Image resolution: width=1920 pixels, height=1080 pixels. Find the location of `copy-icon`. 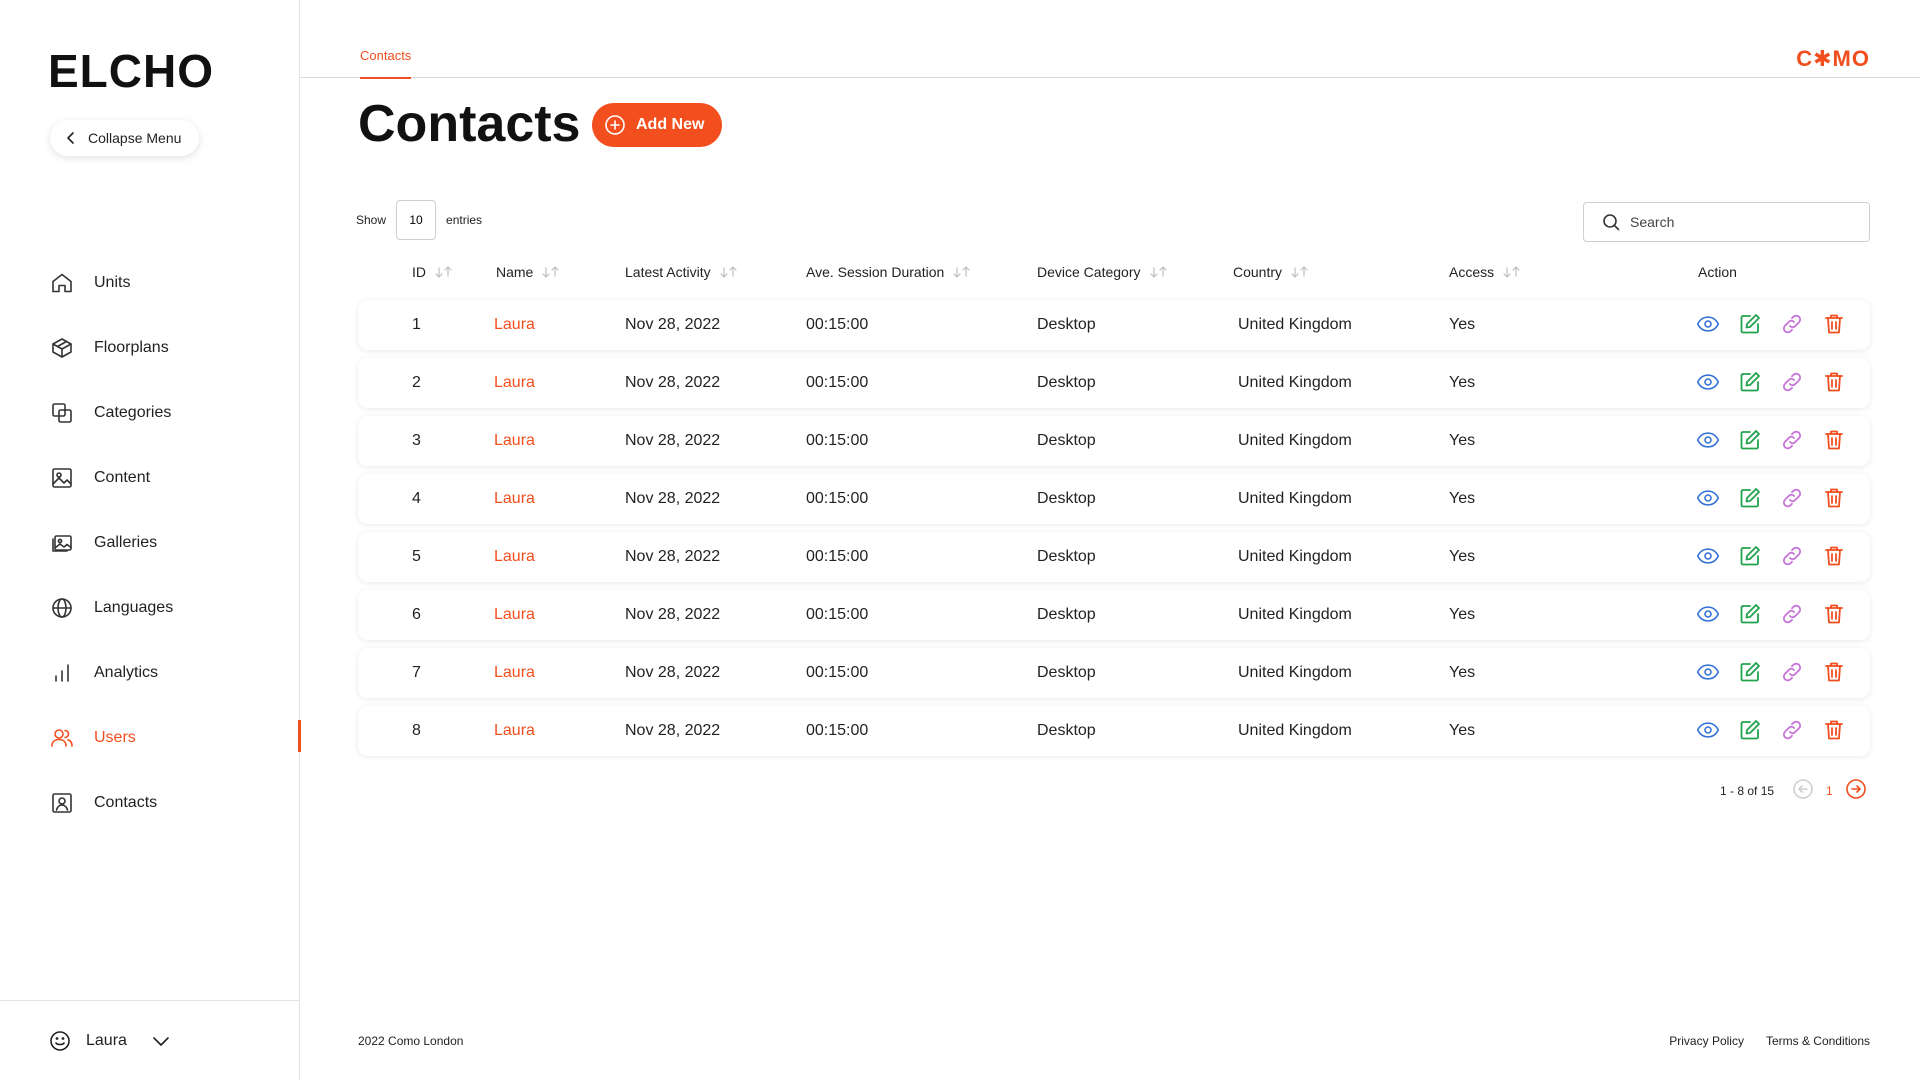

copy-icon is located at coordinates (62, 412).